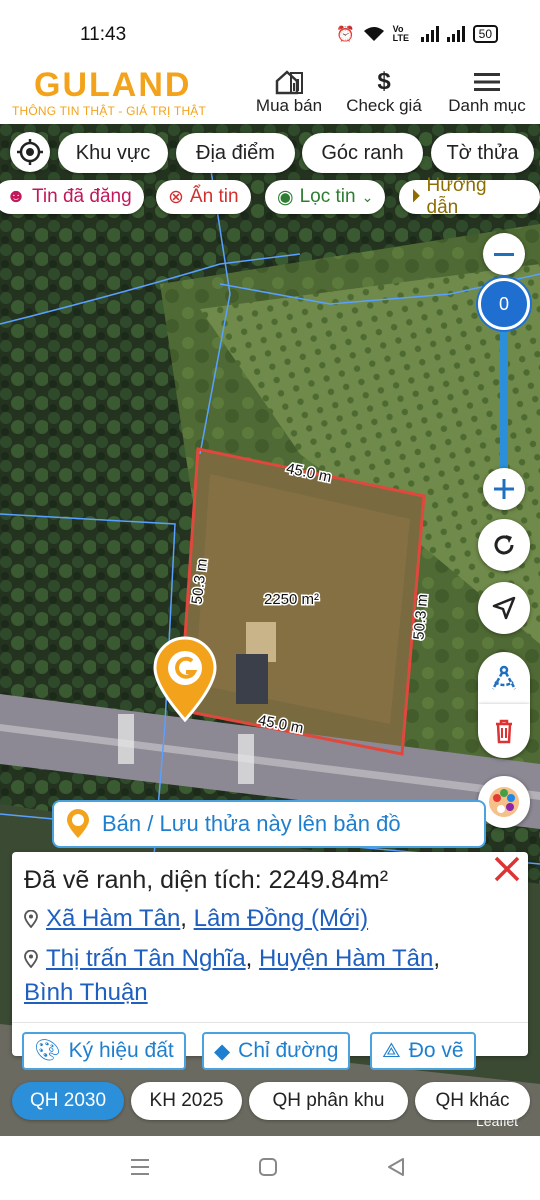  Describe the element at coordinates (140, 1167) in the screenshot. I see `recent-apps-button` at that location.